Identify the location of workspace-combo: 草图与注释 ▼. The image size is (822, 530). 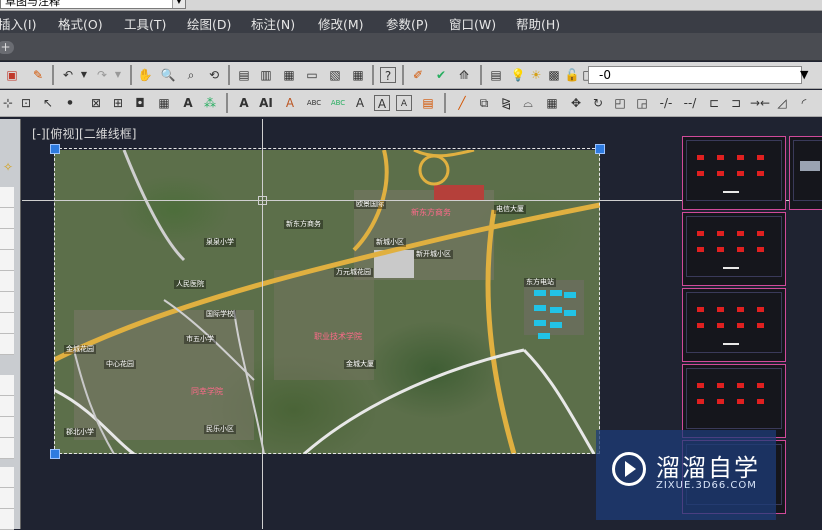
(93, 4).